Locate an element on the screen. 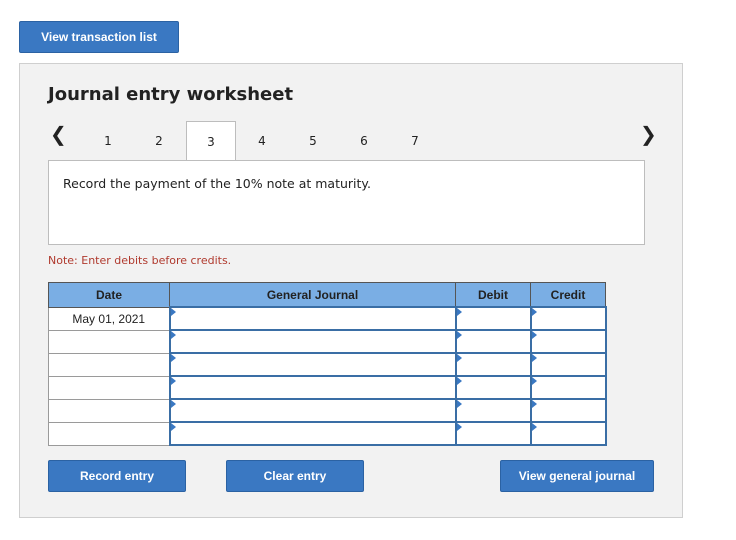  table-row: May 01, 2021 is located at coordinates (327, 318).